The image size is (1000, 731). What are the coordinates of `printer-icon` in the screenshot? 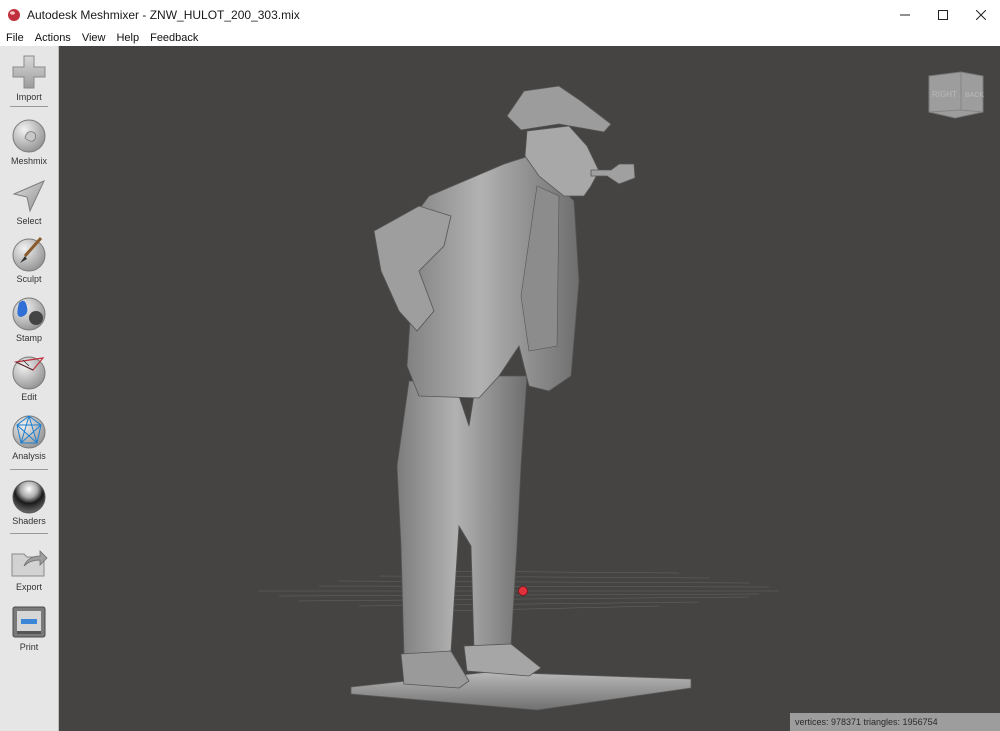 It's located at (29, 622).